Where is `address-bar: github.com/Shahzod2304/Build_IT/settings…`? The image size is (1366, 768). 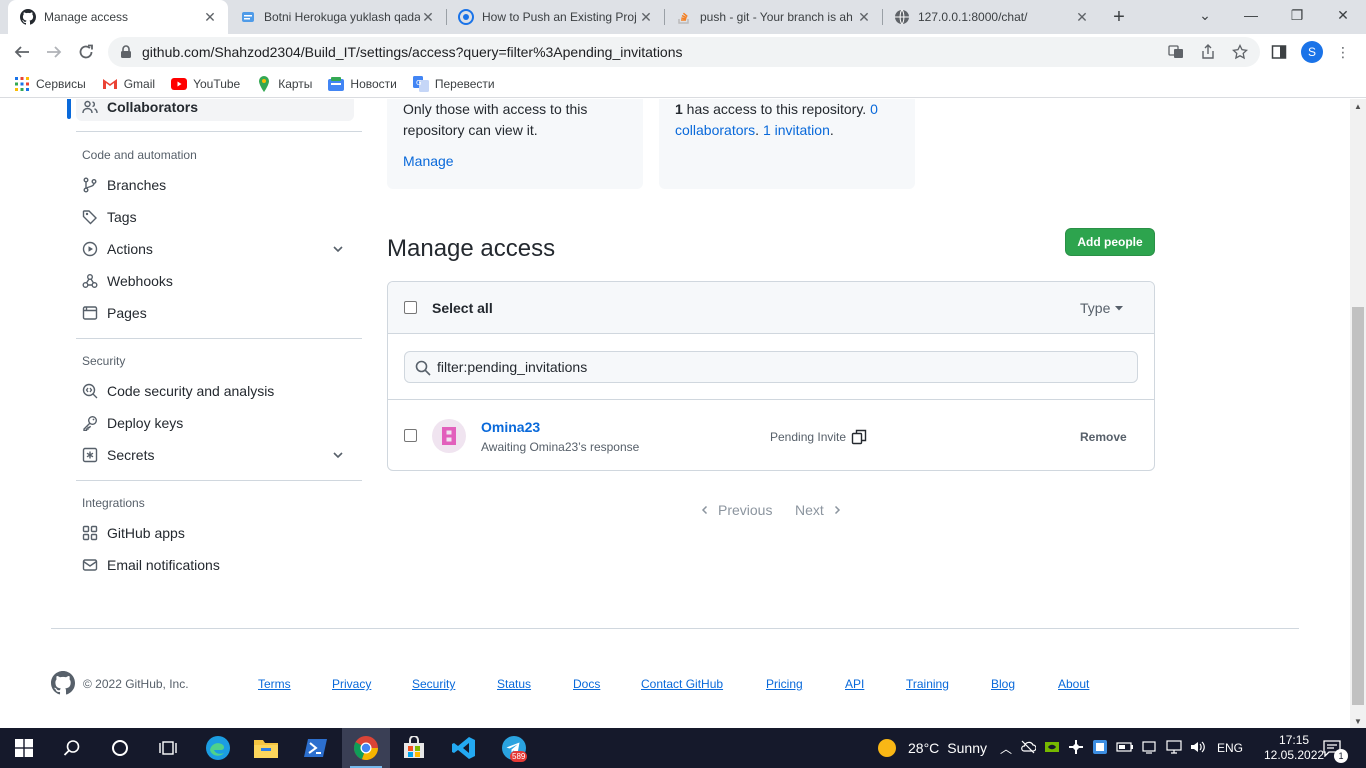
address-bar: github.com/Shahzod2304/Build_IT/settings… is located at coordinates (684, 52).